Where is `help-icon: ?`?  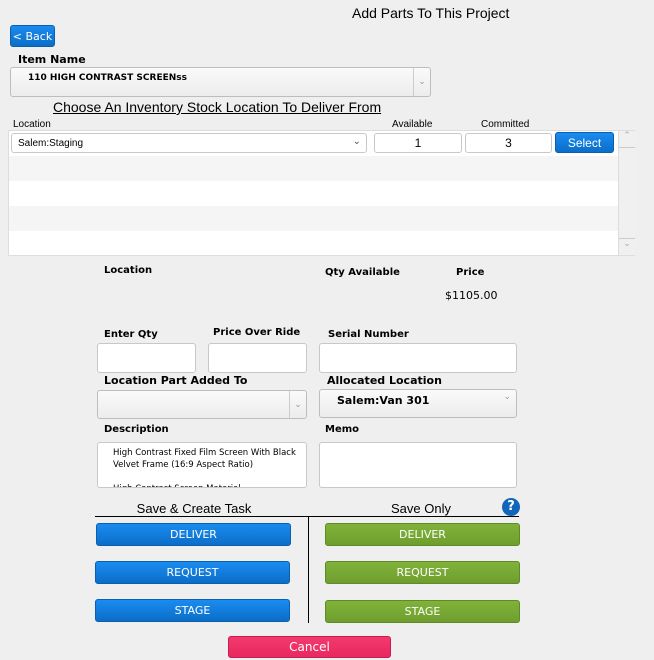
help-icon: ? is located at coordinates (511, 507).